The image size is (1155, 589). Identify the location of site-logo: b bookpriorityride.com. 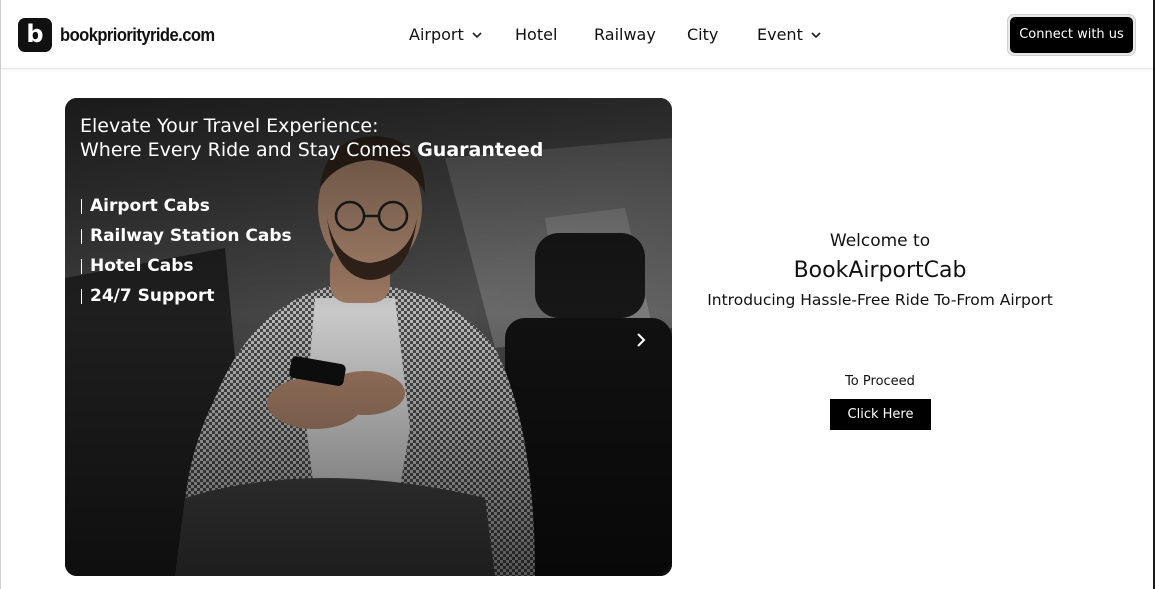
(123, 35).